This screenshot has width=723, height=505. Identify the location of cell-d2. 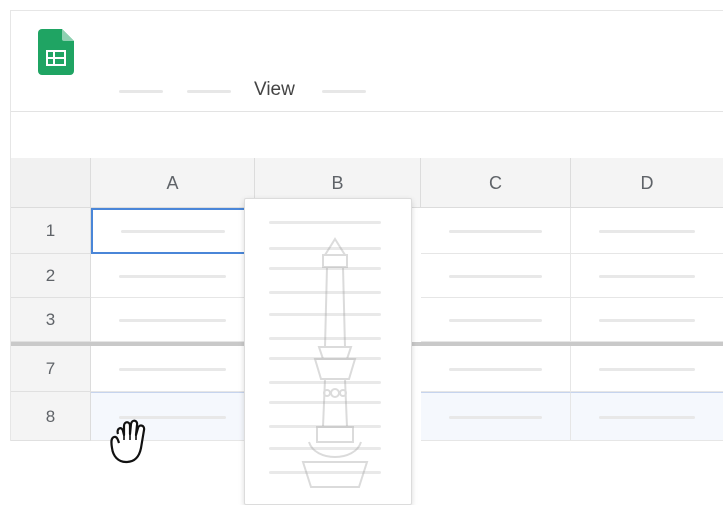
(647, 276).